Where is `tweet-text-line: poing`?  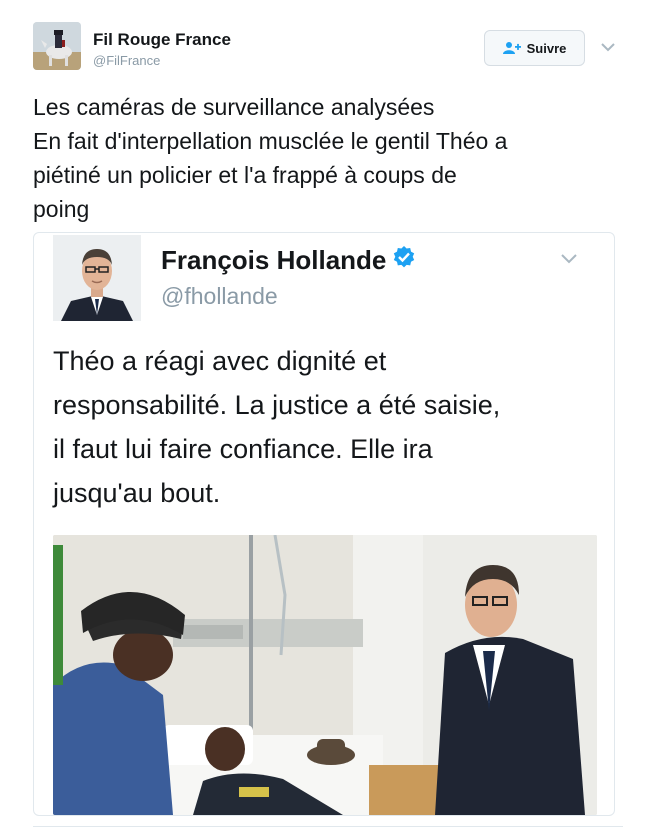
tweet-text-line: poing is located at coordinates (61, 209).